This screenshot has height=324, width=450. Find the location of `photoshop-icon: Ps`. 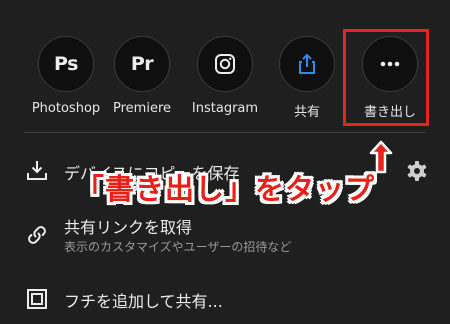

photoshop-icon: Ps is located at coordinates (66, 64).